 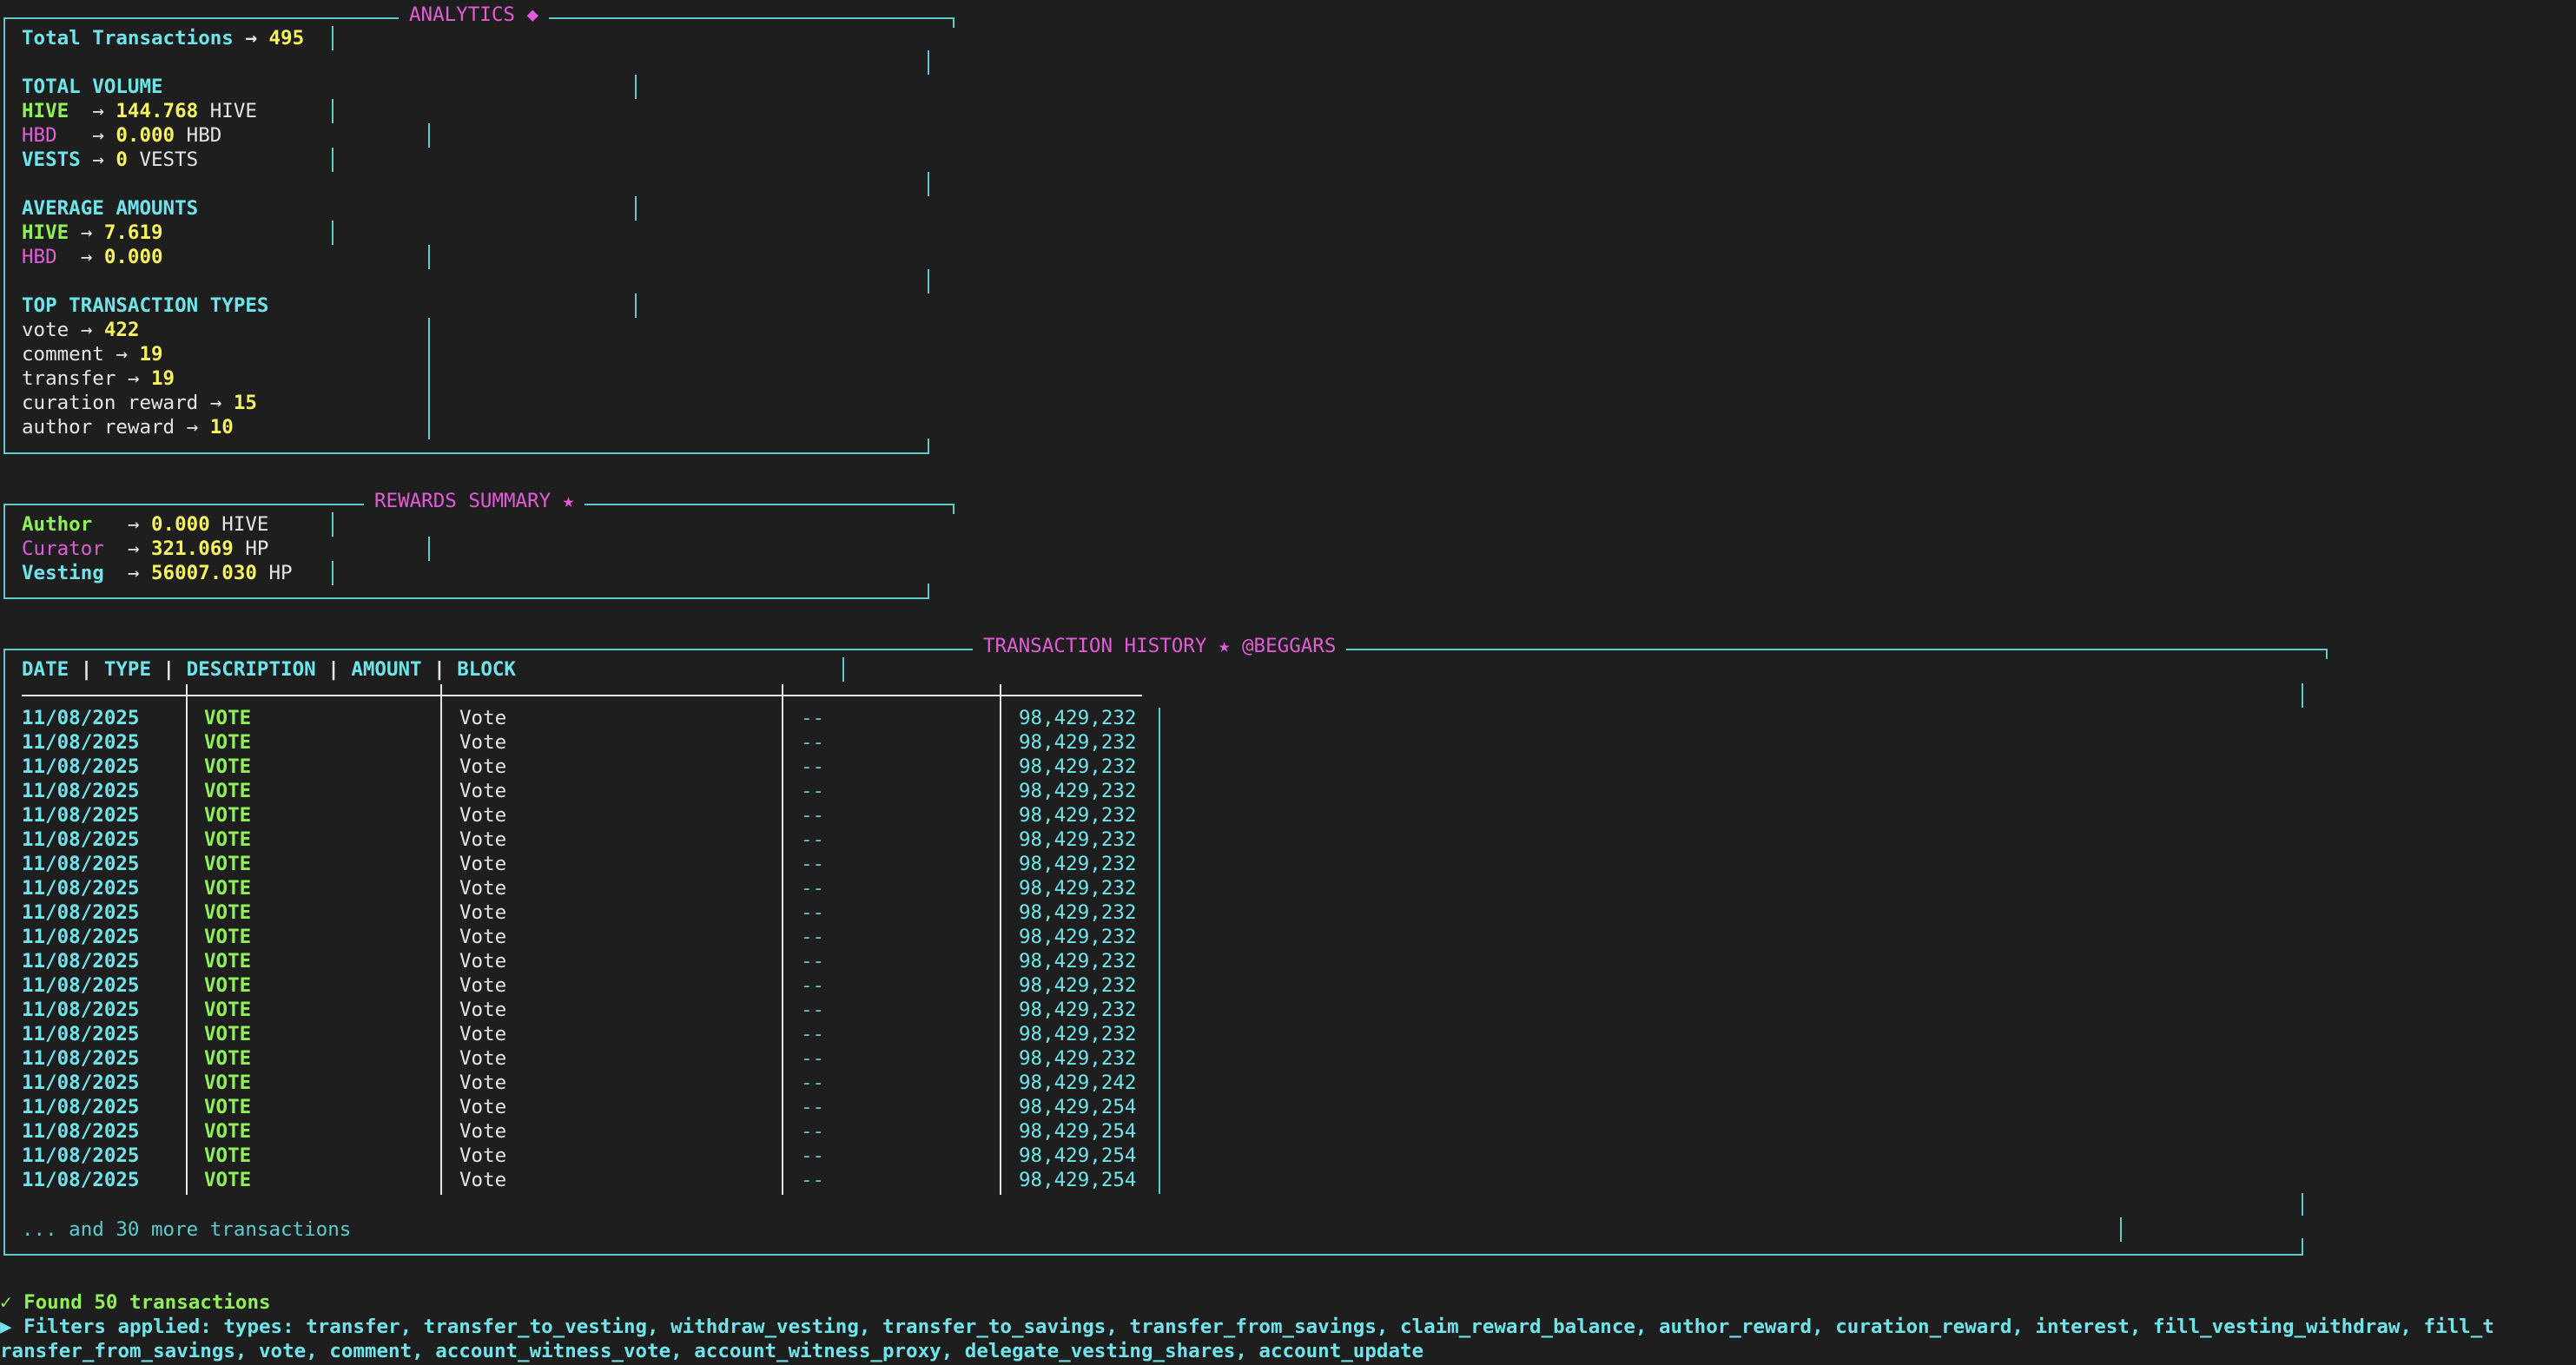 What do you see at coordinates (386, 669) in the screenshot?
I see `col-header-amount: AMOUNT` at bounding box center [386, 669].